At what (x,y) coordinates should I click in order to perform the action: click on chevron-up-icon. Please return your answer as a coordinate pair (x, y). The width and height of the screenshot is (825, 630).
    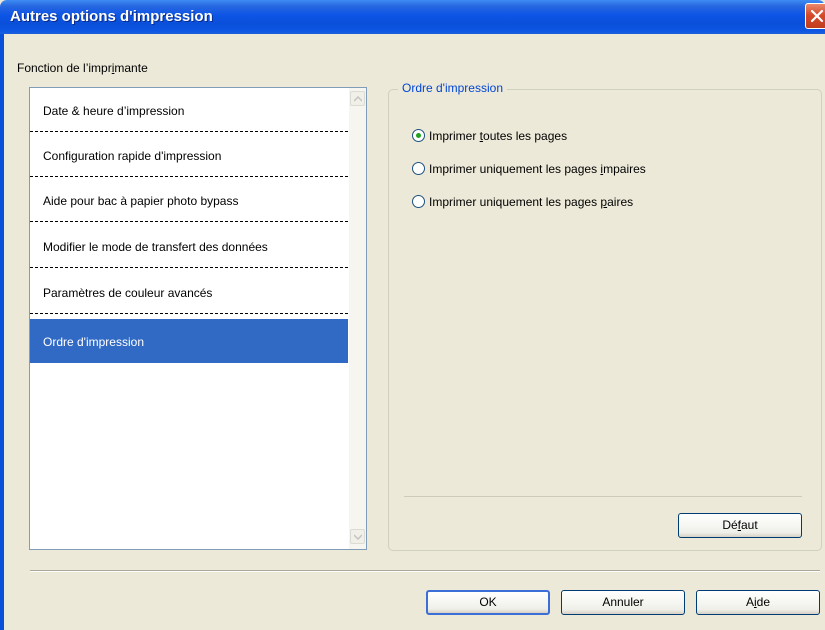
    Looking at the image, I should click on (358, 99).